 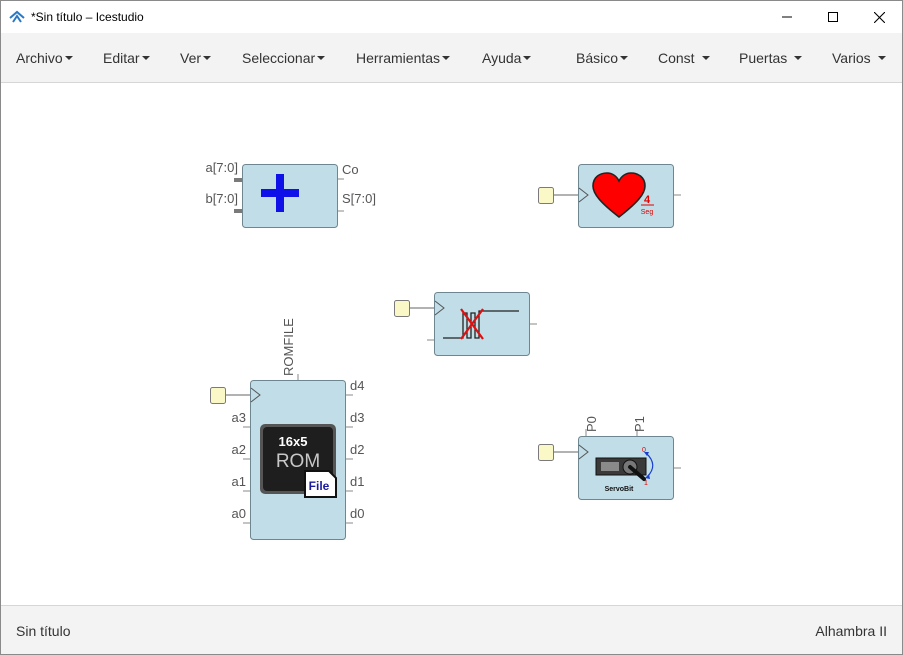 What do you see at coordinates (644, 450) in the screenshot?
I see `servo-top-mark: 0` at bounding box center [644, 450].